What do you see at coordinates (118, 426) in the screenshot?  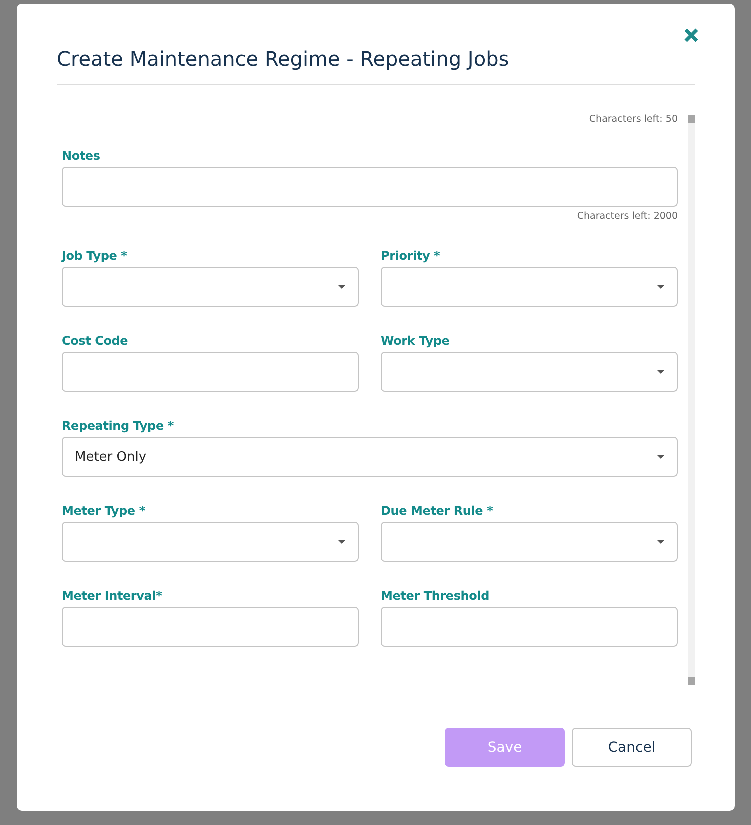 I see `field-label: Repeating Type *` at bounding box center [118, 426].